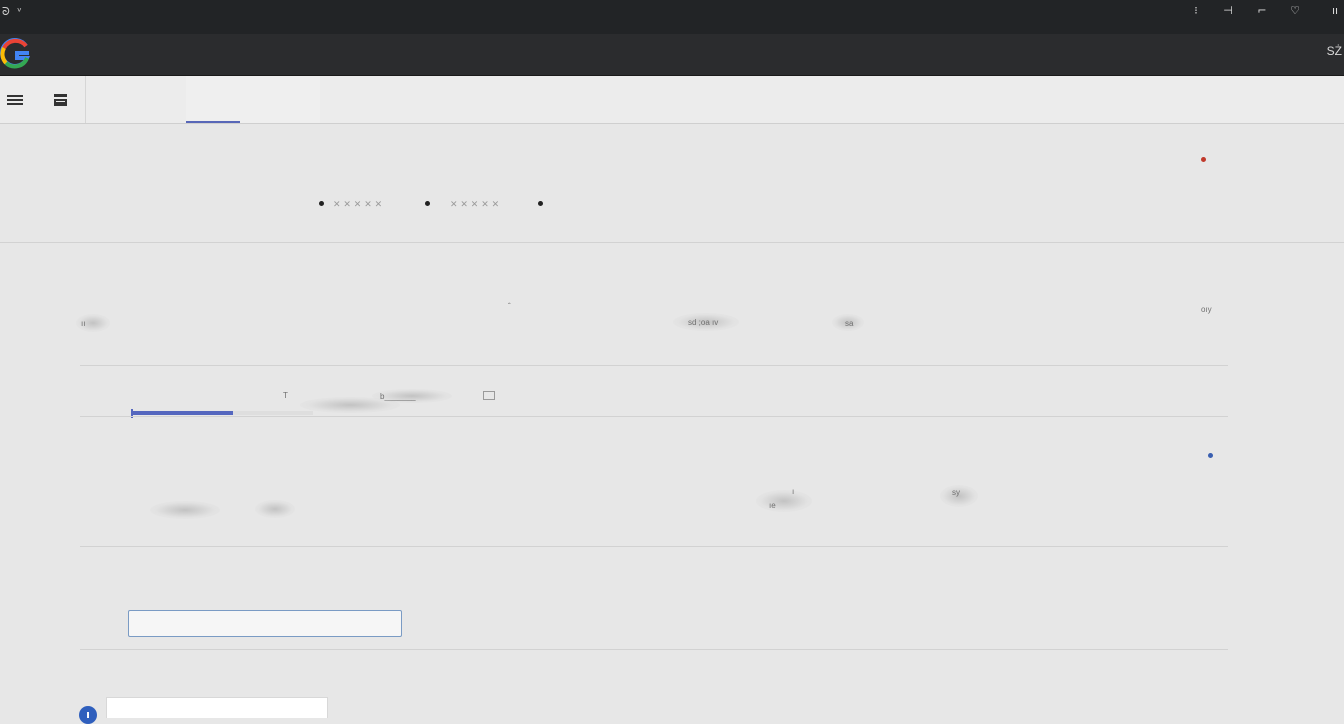  What do you see at coordinates (213, 122) in the screenshot?
I see `active-tab-indicator` at bounding box center [213, 122].